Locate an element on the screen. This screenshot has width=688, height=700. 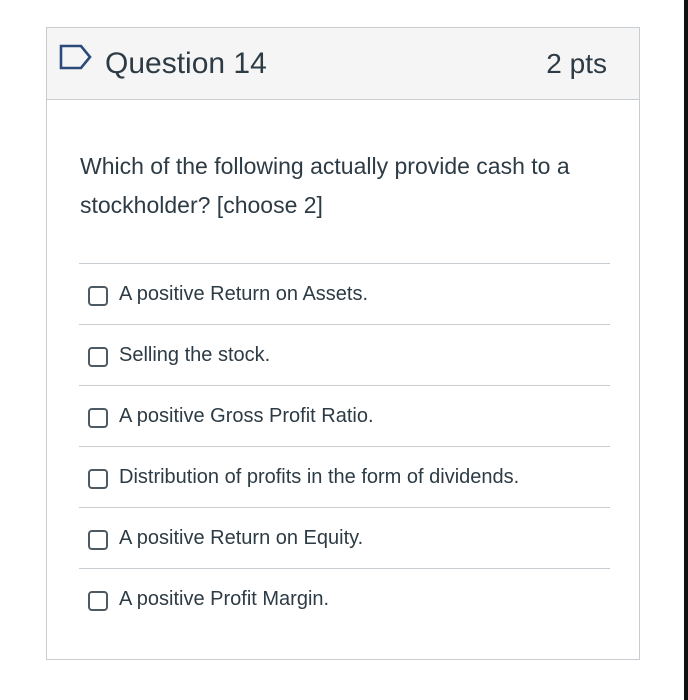
answer-option: A positive Gross Profit Ratio. is located at coordinates (344, 415).